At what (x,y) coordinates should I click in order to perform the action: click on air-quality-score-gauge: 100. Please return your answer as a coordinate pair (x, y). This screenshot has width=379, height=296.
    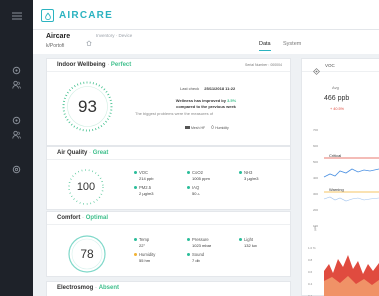
    Looking at the image, I should click on (86, 187).